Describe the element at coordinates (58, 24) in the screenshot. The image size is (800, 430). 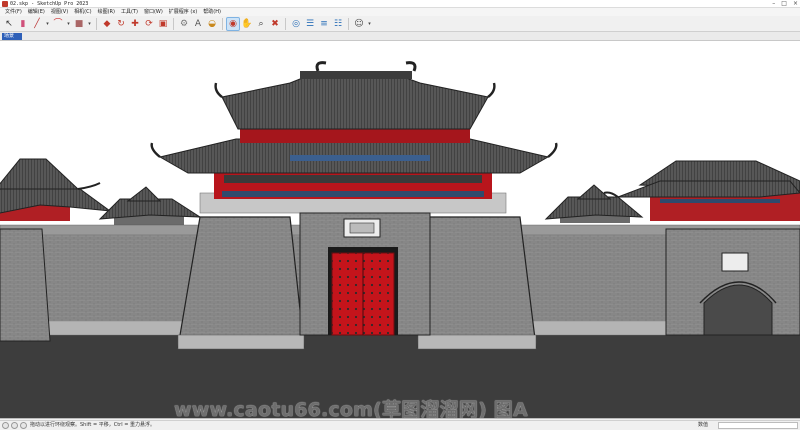
I see `arc-icon: ⌒` at that location.